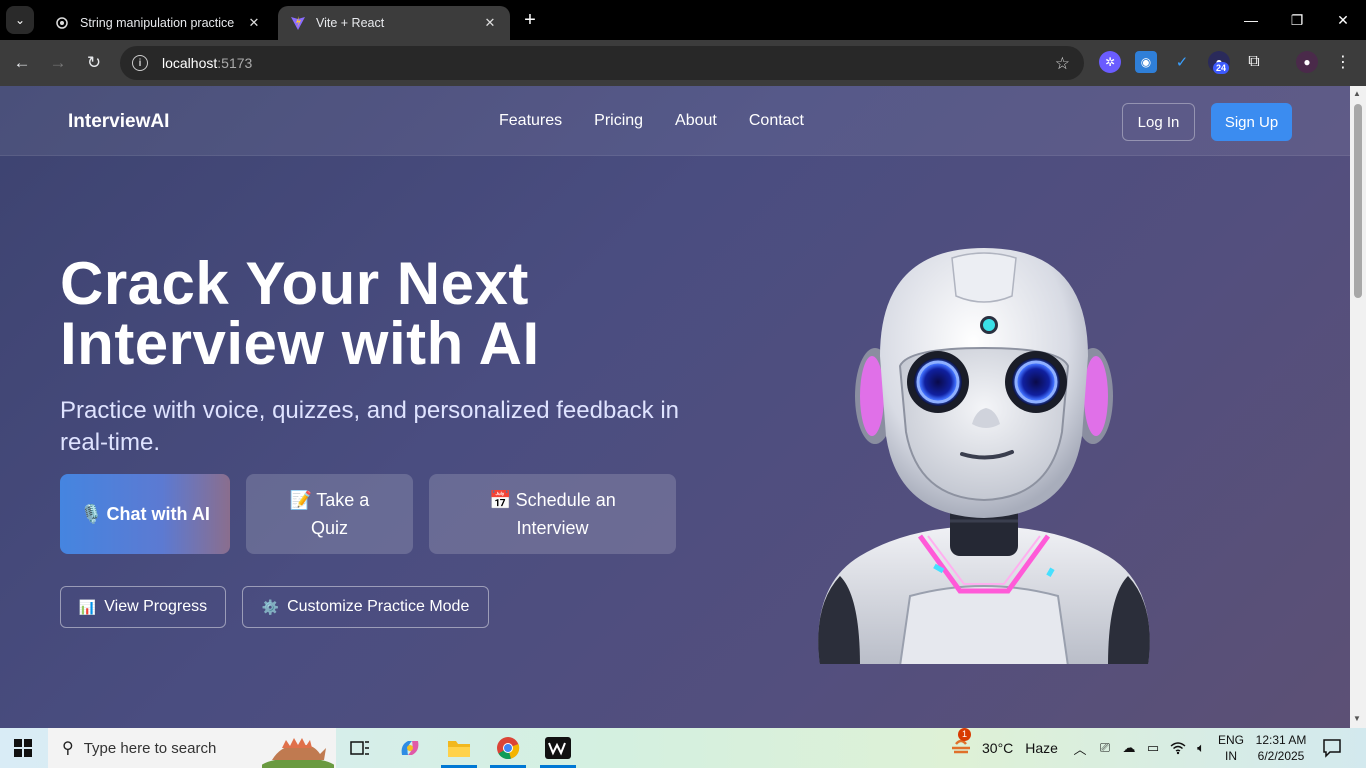 The image size is (1366, 768). What do you see at coordinates (150, 748) in the screenshot?
I see `search-placeholder: Type here to search` at bounding box center [150, 748].